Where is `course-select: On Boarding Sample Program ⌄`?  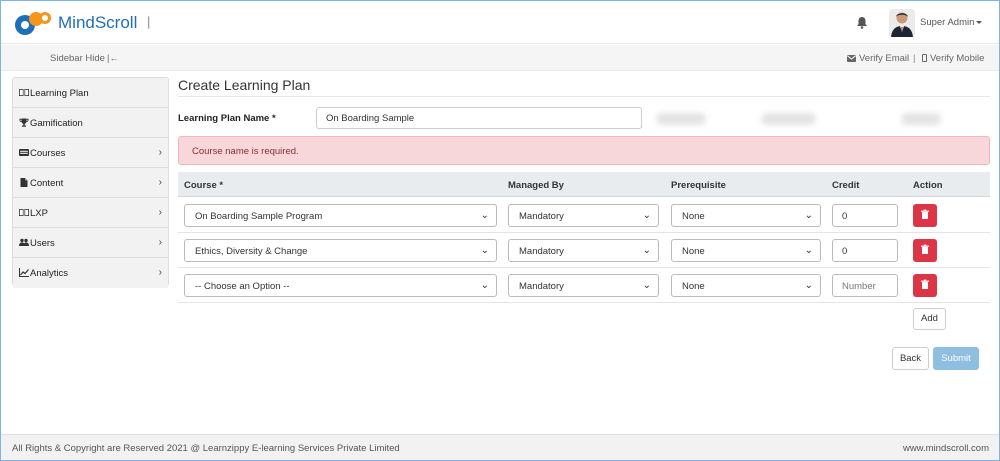
course-select: On Boarding Sample Program ⌄ is located at coordinates (340, 215).